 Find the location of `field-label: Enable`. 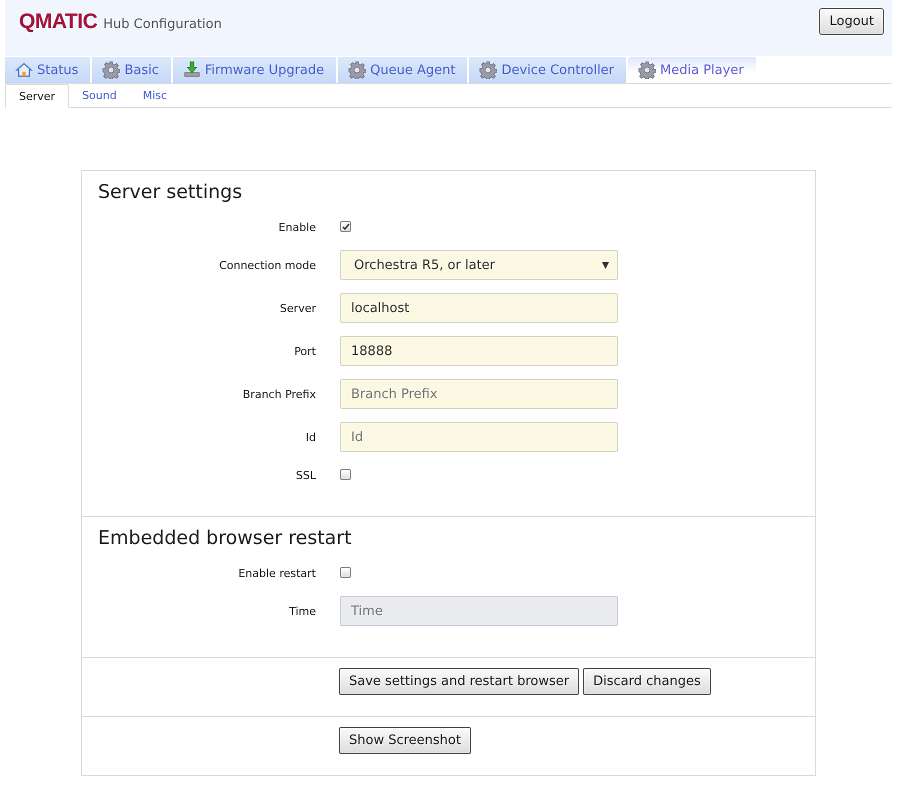

field-label: Enable is located at coordinates (297, 227).